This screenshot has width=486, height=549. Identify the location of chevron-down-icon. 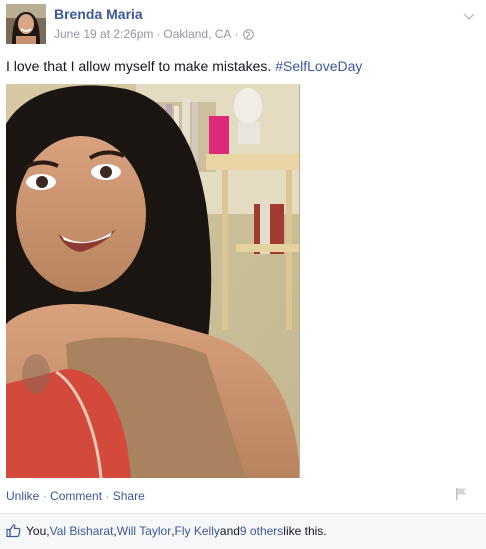
(469, 14).